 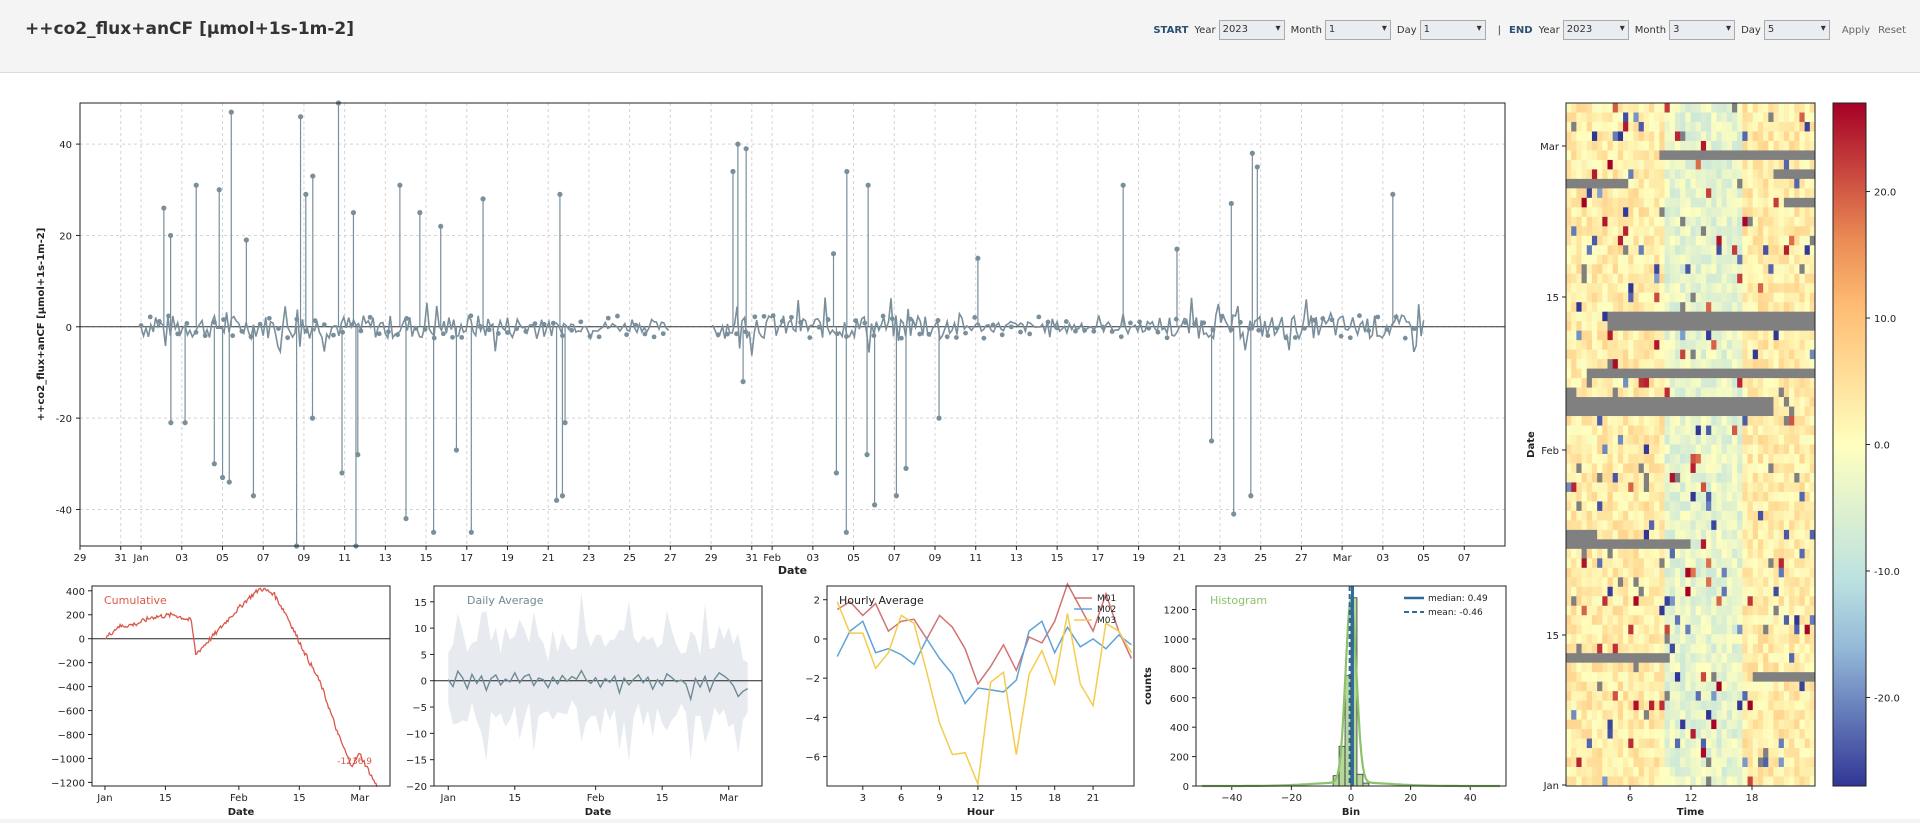 What do you see at coordinates (1796, 30) in the screenshot?
I see `end-day-select: 5 ▾` at bounding box center [1796, 30].